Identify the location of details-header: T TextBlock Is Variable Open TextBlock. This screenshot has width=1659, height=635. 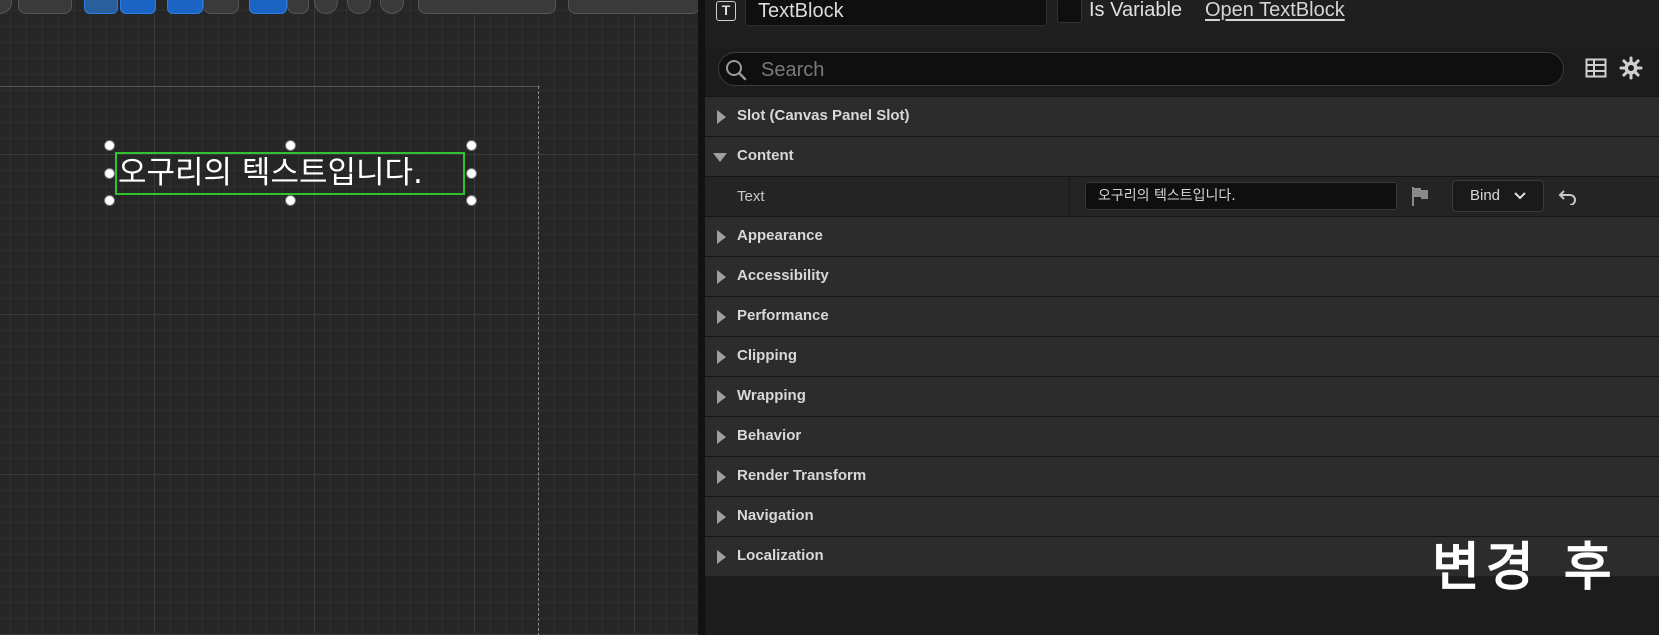
(1182, 24).